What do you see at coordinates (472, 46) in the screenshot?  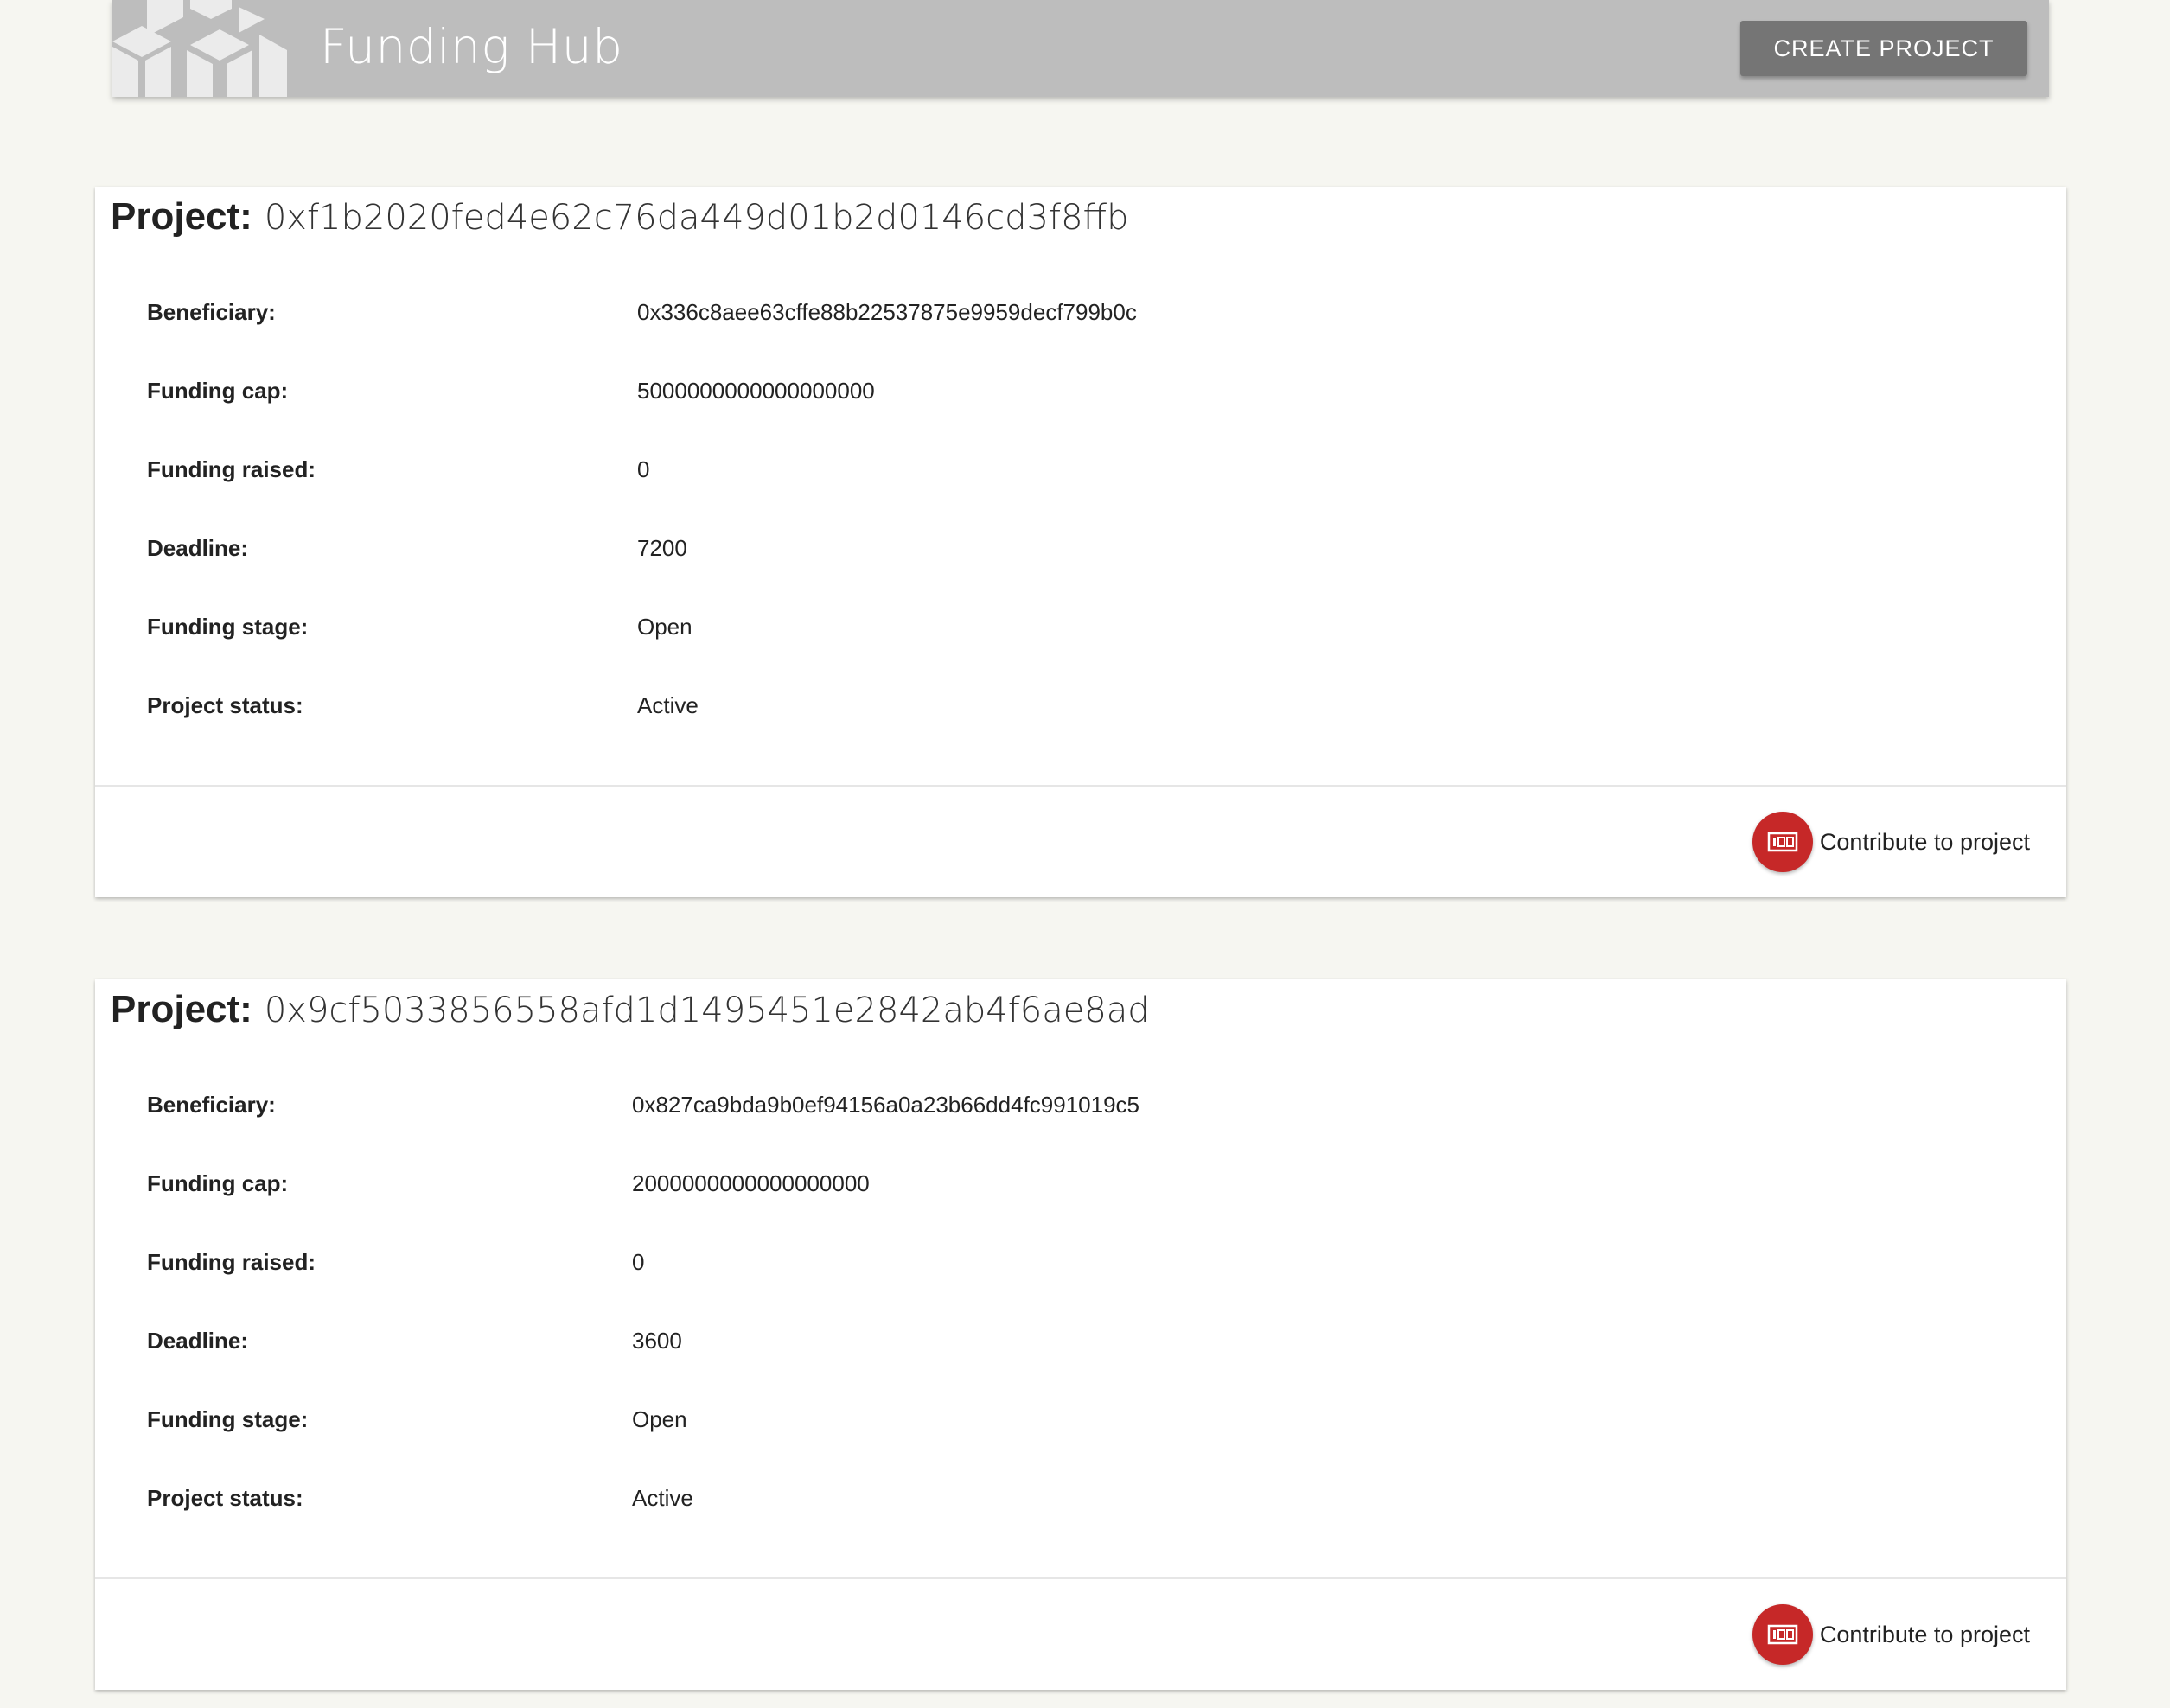 I see `app-title: Funding Hub` at bounding box center [472, 46].